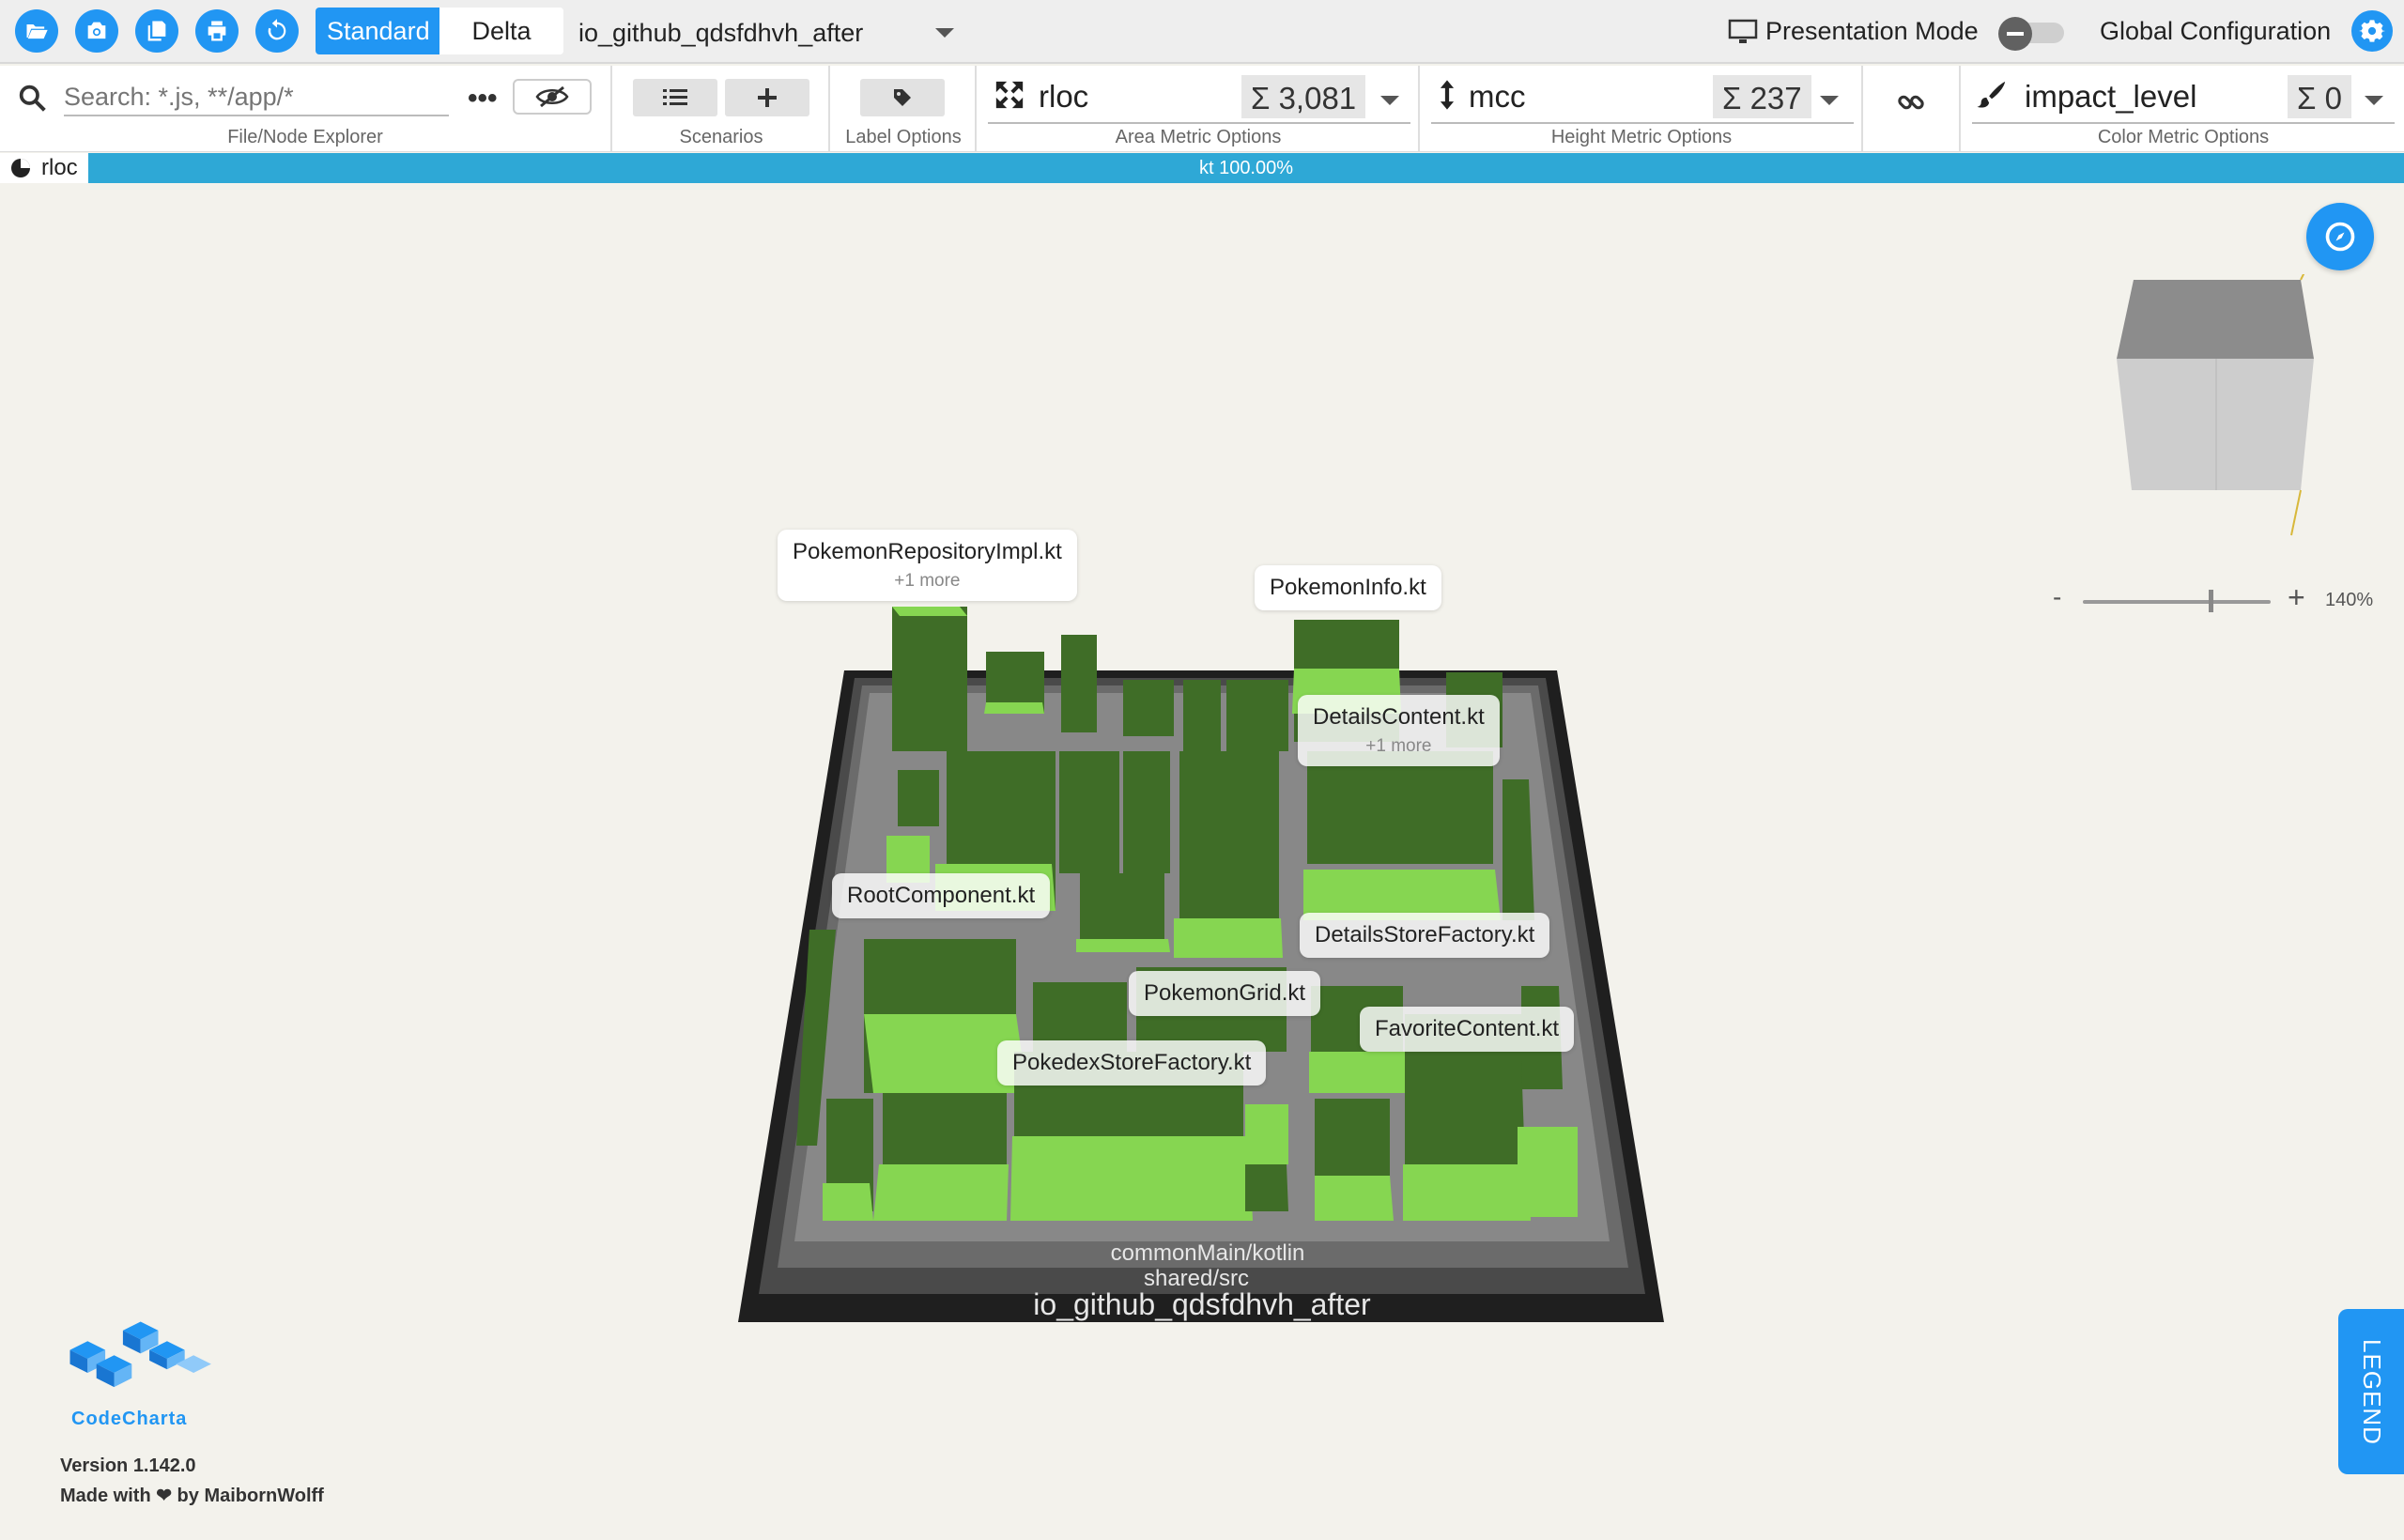 The image size is (2404, 1540). I want to click on add-scenario-button, so click(767, 97).